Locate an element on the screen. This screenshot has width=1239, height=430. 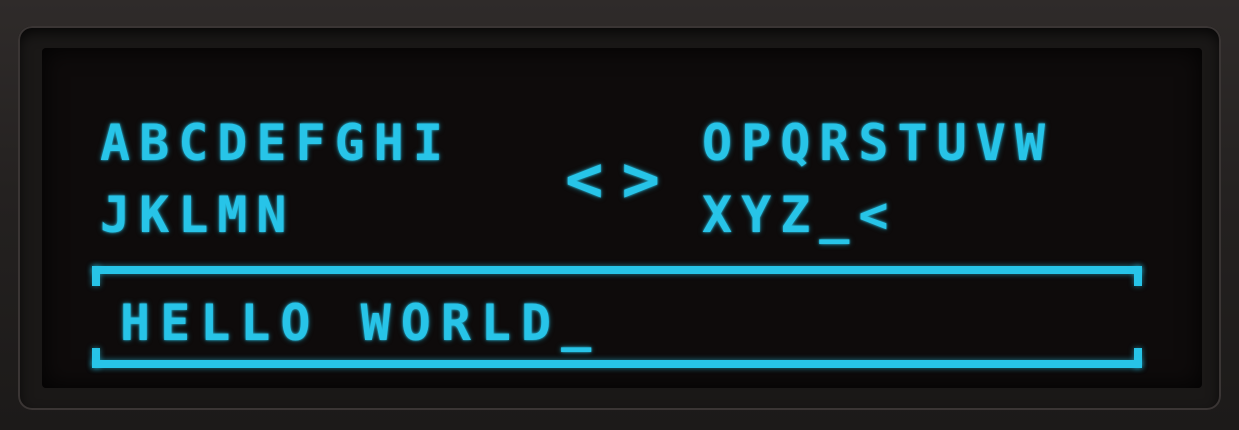
keyboard-row-x-backspace: XYZ_< is located at coordinates (800, 215).